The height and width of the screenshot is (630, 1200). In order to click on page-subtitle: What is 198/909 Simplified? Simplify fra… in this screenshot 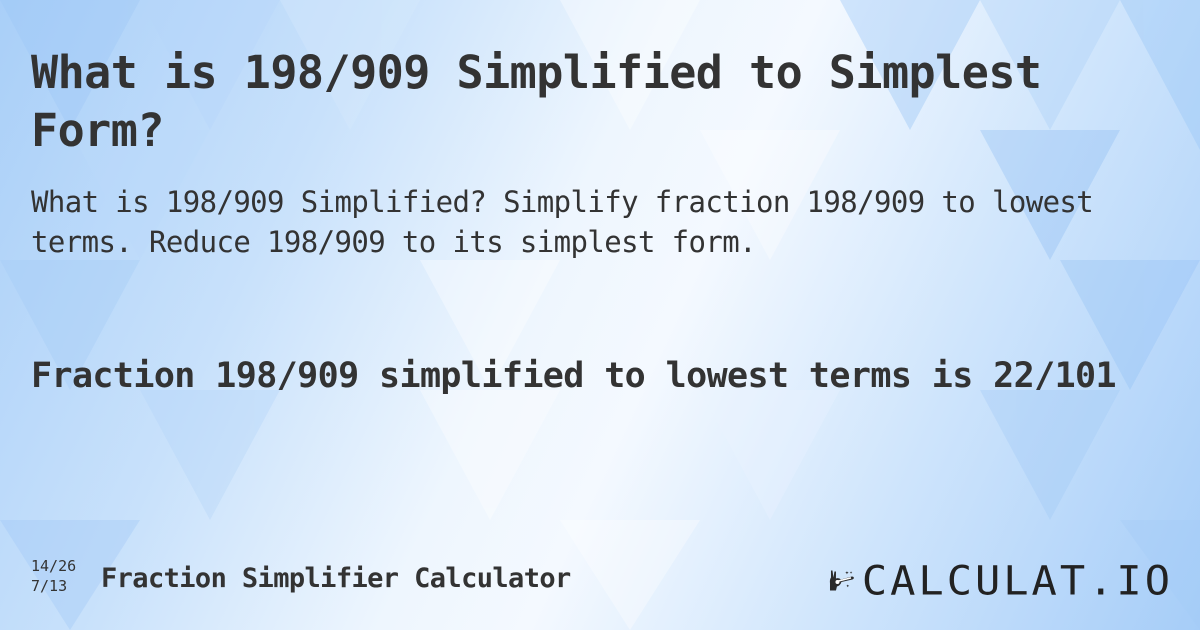, I will do `click(562, 222)`.